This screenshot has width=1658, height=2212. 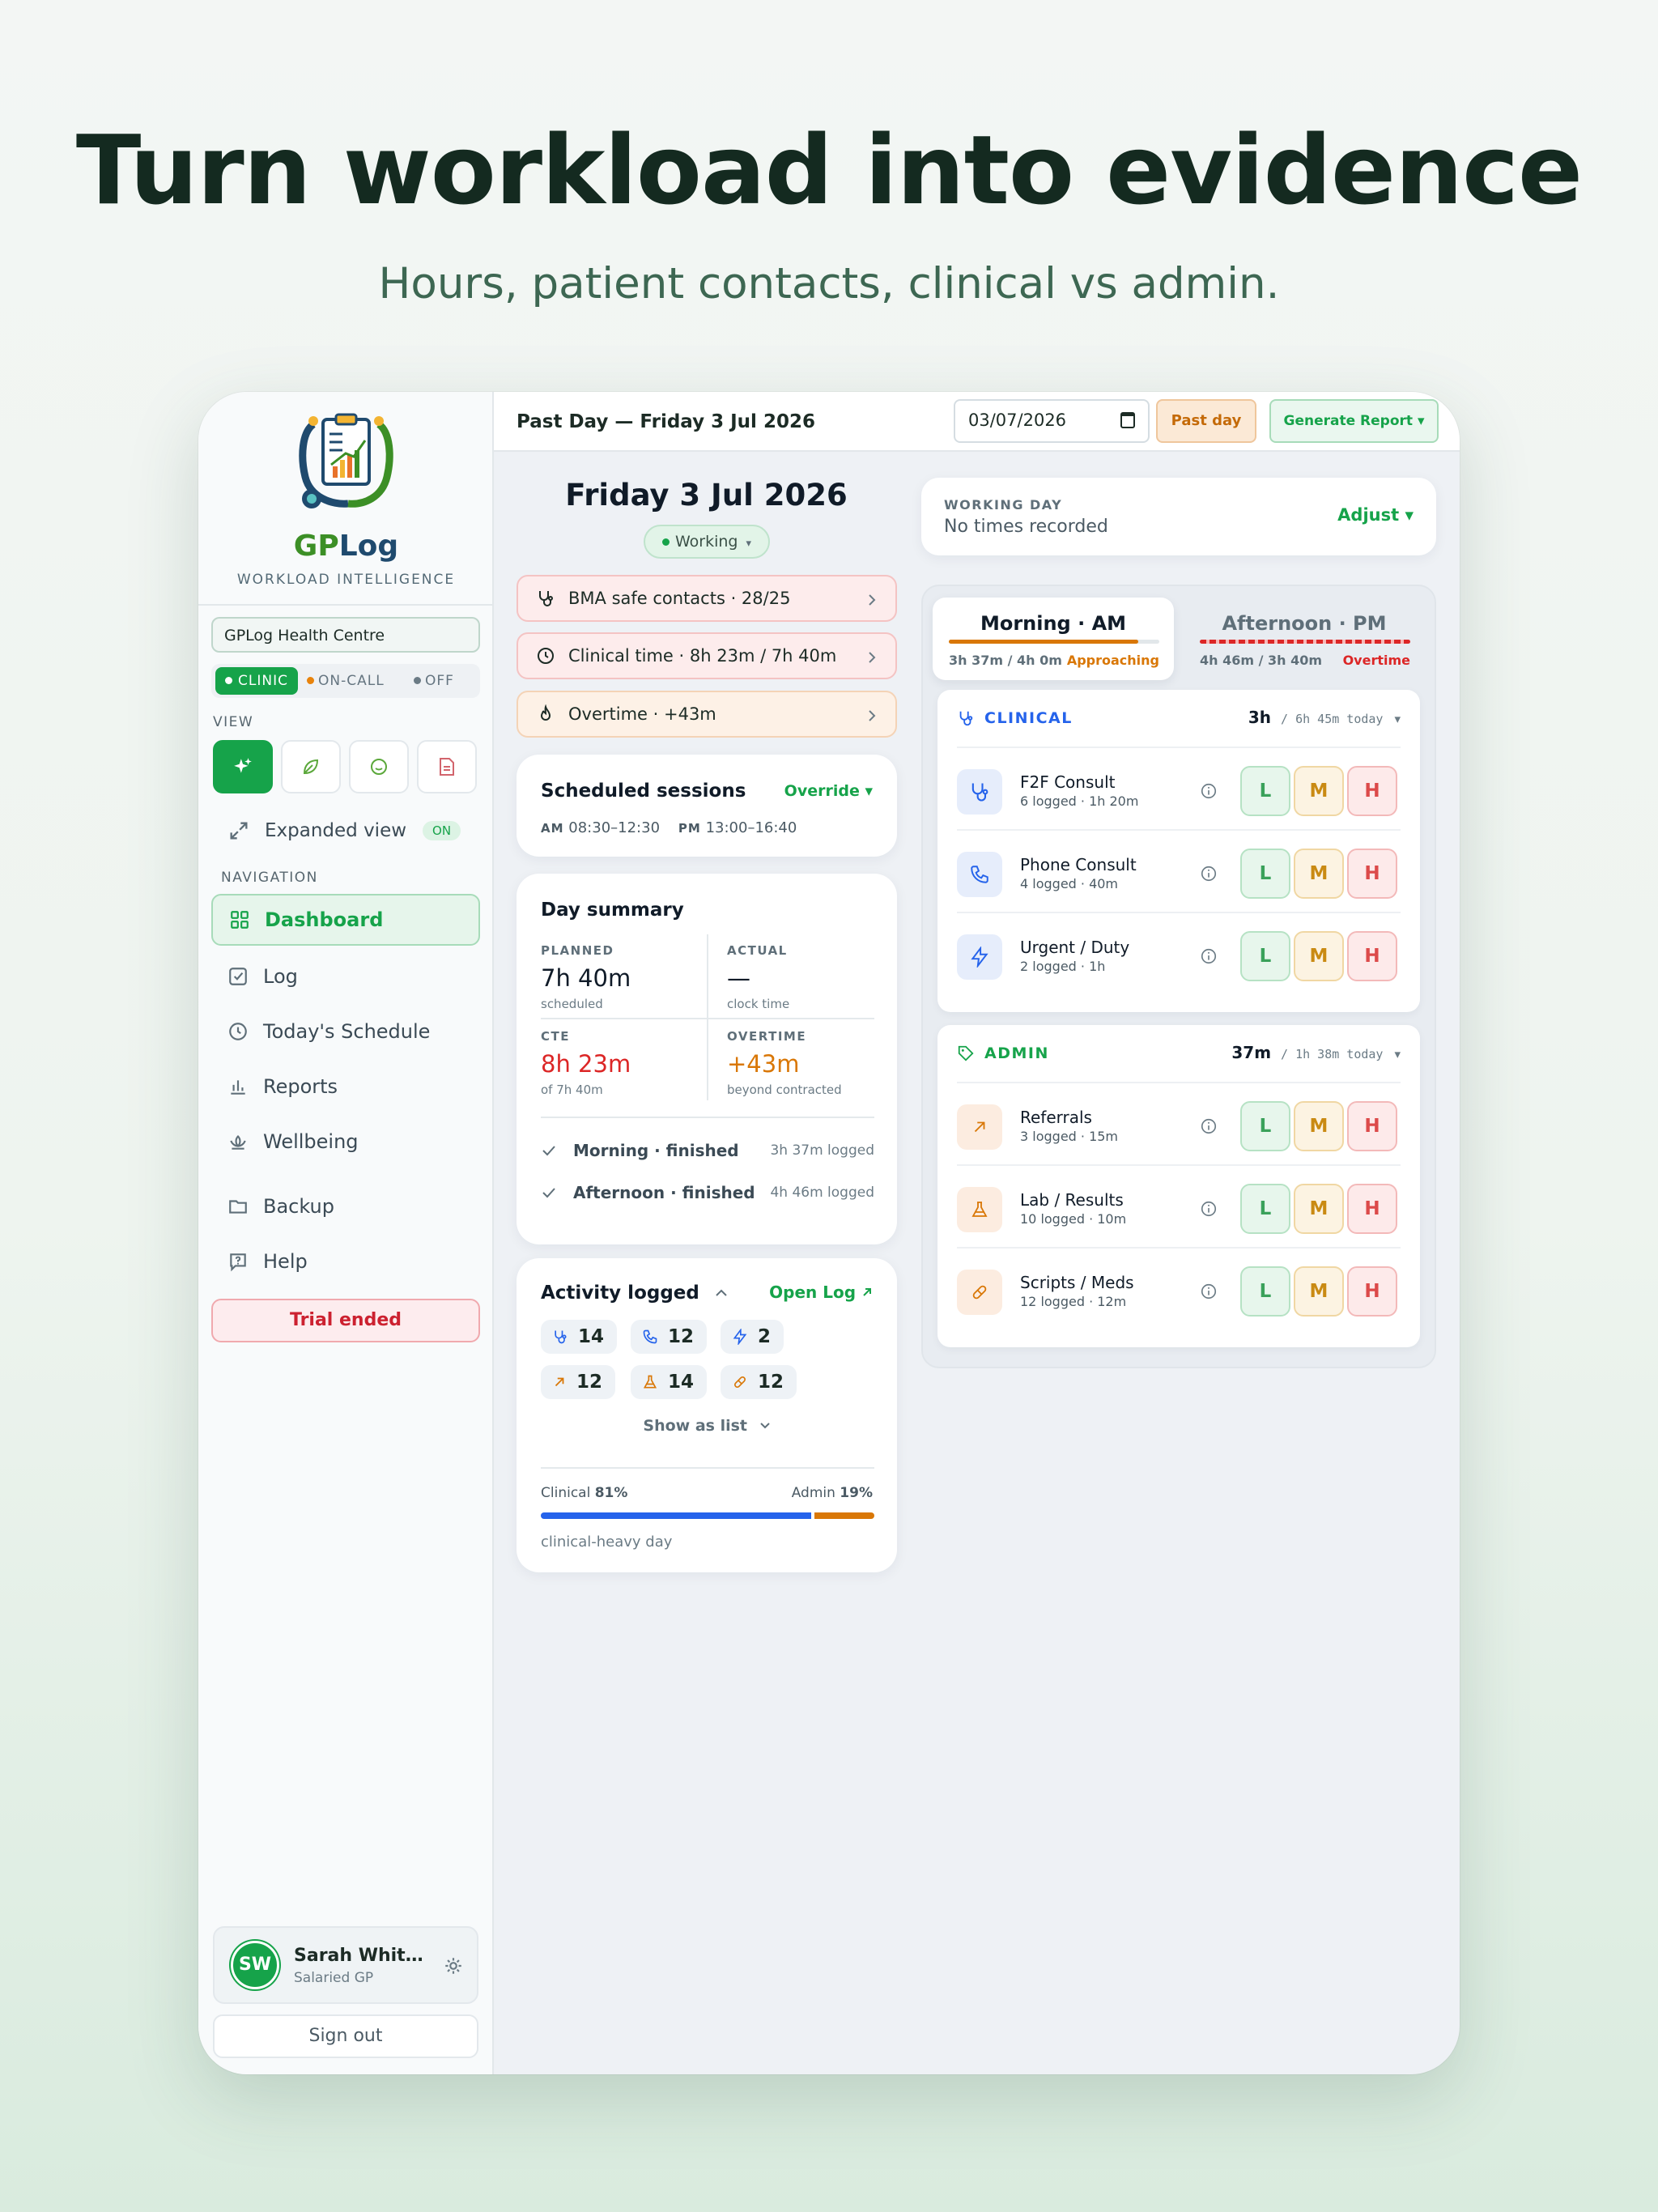 What do you see at coordinates (1354, 421) in the screenshot?
I see `generate-report-button: Generate Report ▾` at bounding box center [1354, 421].